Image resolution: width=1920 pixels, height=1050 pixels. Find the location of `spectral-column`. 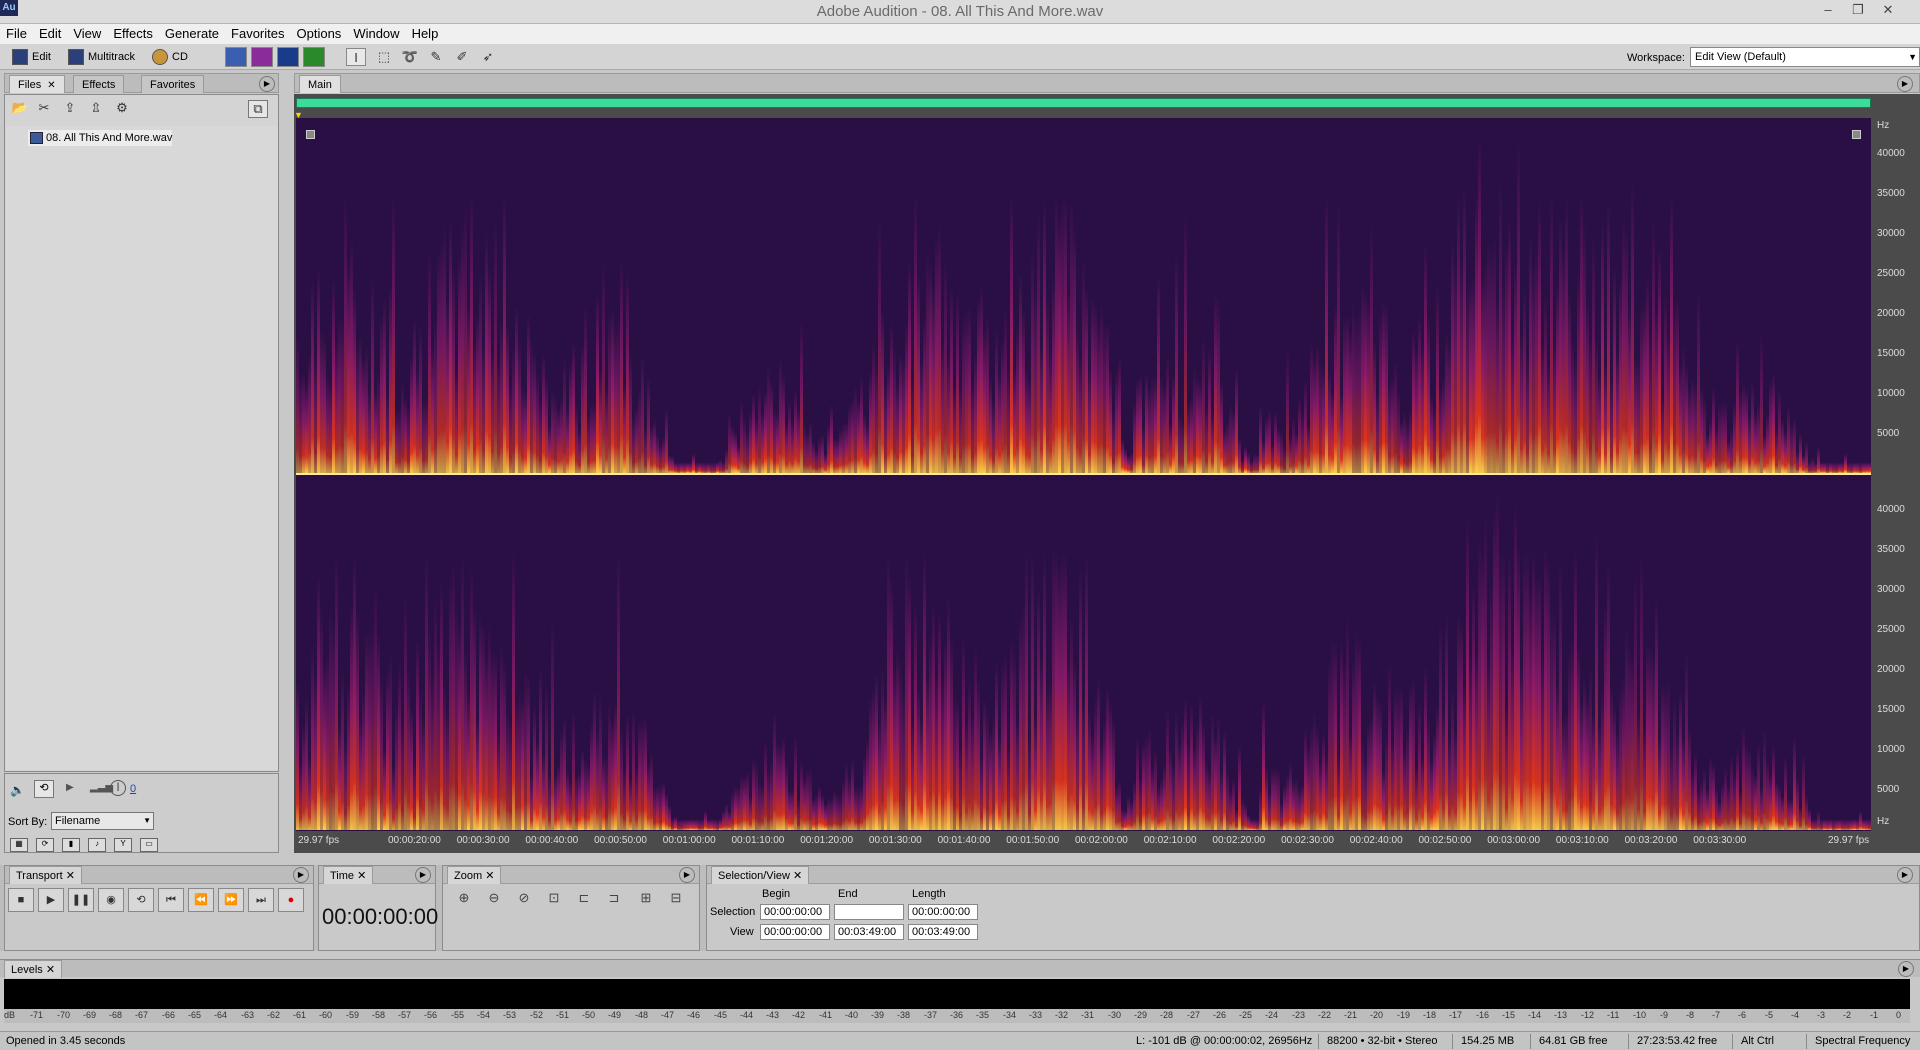

spectral-column is located at coordinates (1401, 758).